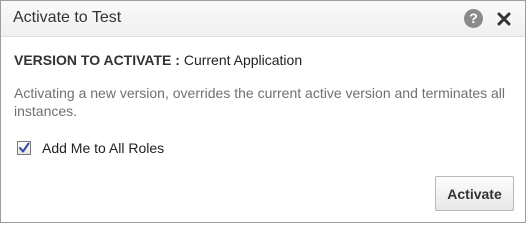 This screenshot has width=526, height=240. Describe the element at coordinates (263, 19) in the screenshot. I see `dialog-titlebar: Activate to Test ?` at that location.